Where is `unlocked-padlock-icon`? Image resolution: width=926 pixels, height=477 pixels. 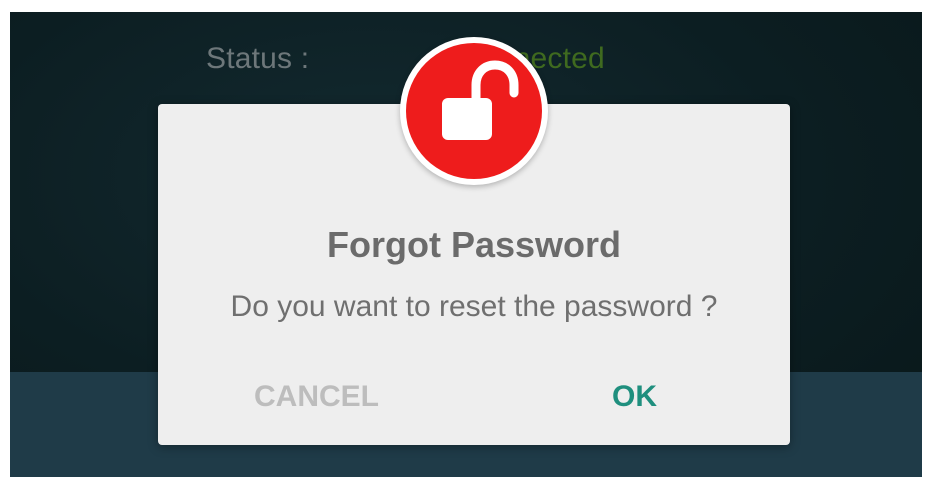
unlocked-padlock-icon is located at coordinates (474, 111).